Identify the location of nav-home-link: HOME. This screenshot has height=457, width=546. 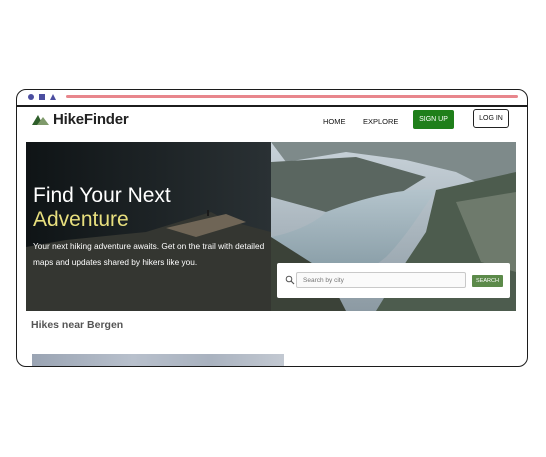
(334, 121).